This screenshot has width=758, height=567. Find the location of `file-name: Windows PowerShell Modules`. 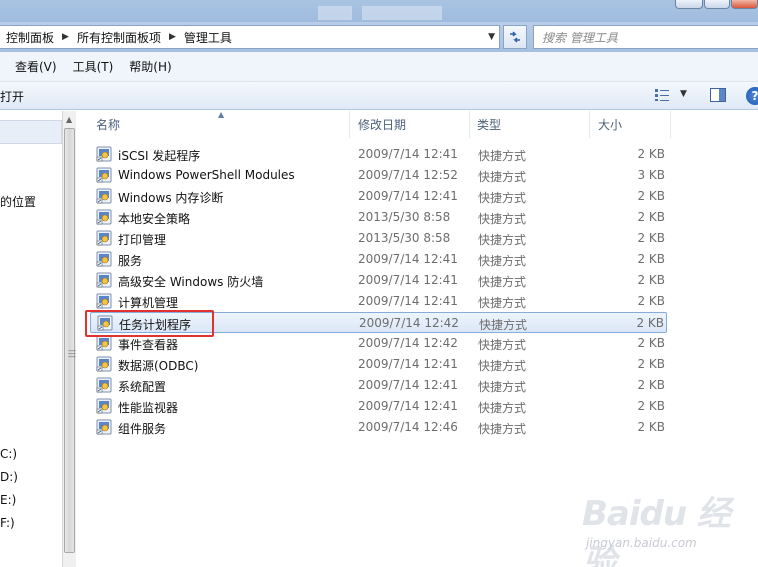

file-name: Windows PowerShell Modules is located at coordinates (206, 175).